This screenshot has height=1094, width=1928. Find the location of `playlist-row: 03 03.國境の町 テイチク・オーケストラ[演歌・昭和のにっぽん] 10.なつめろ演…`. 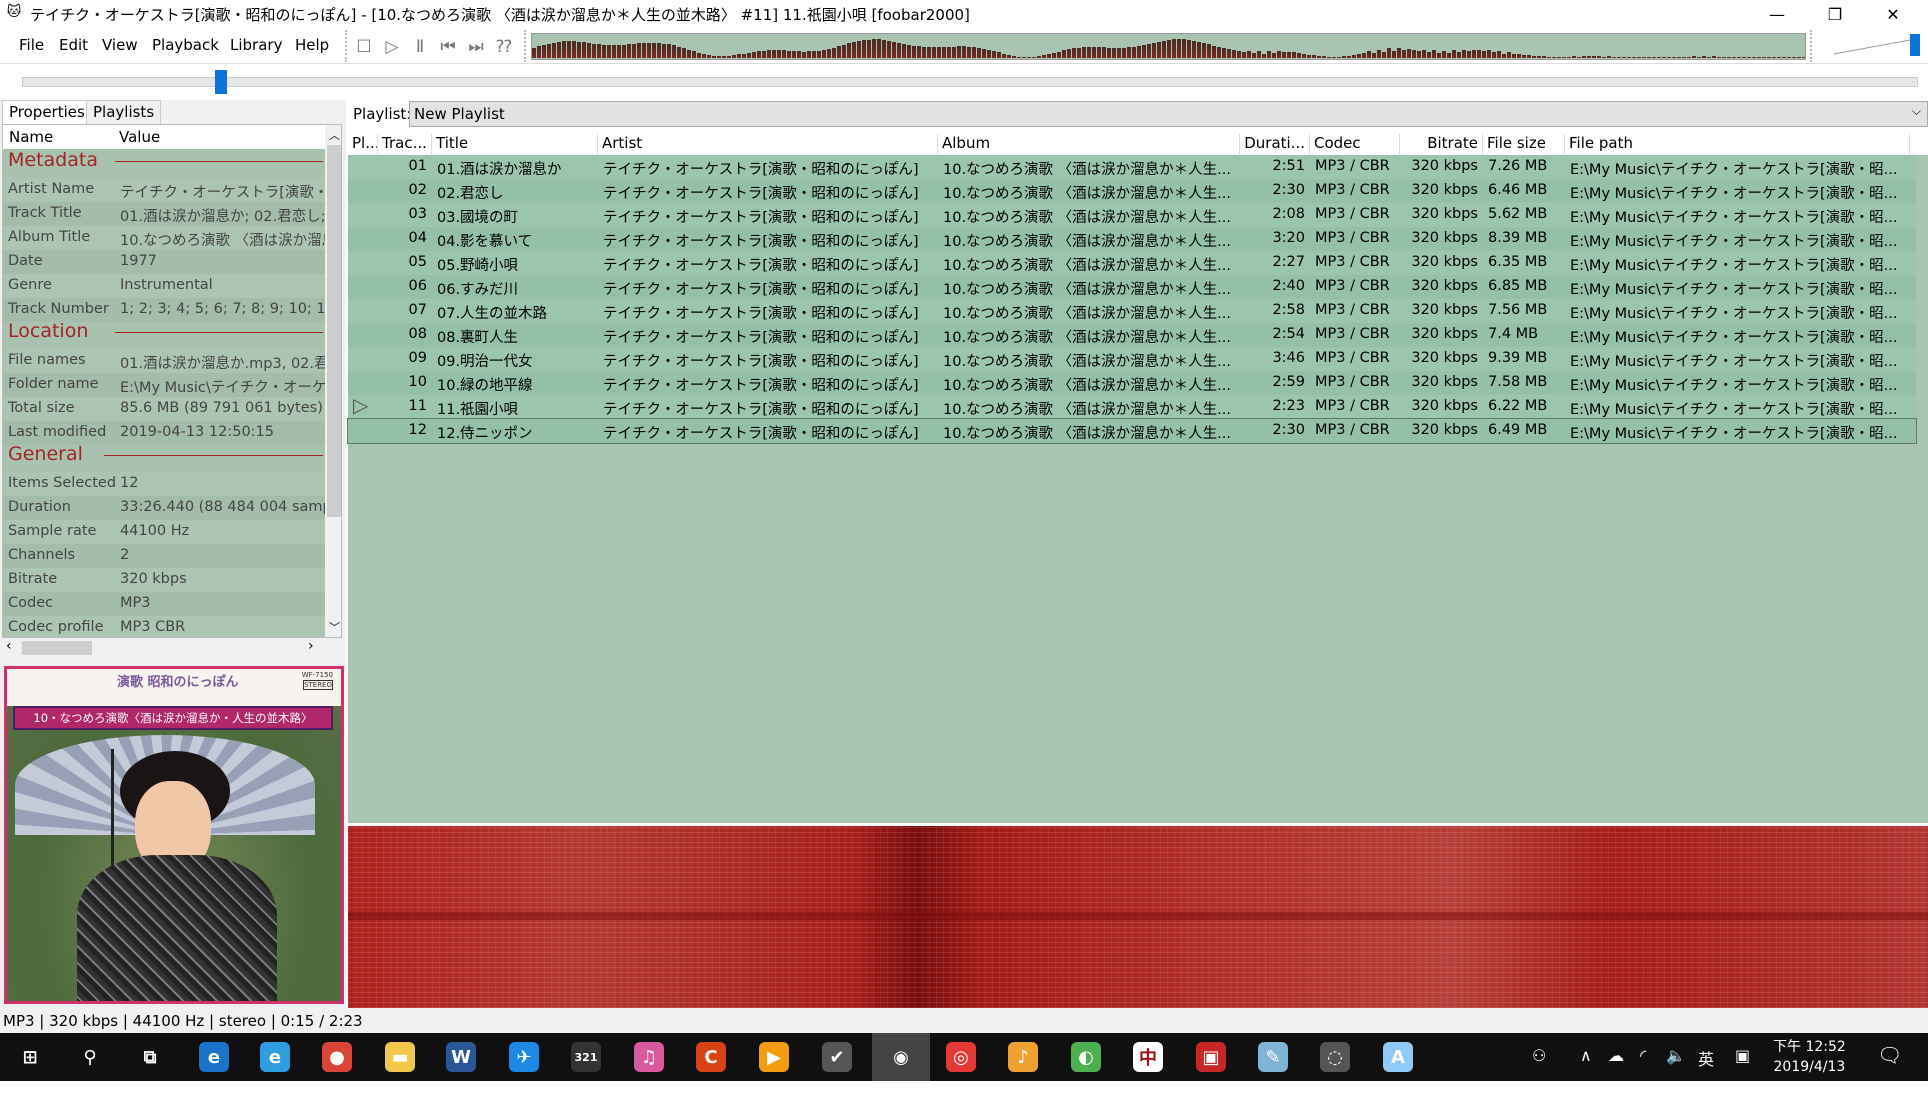

playlist-row: 03 03.國境の町 テイチク・オーケストラ[演歌・昭和のにっぽん] 10.なつめろ演… is located at coordinates (1132, 215).